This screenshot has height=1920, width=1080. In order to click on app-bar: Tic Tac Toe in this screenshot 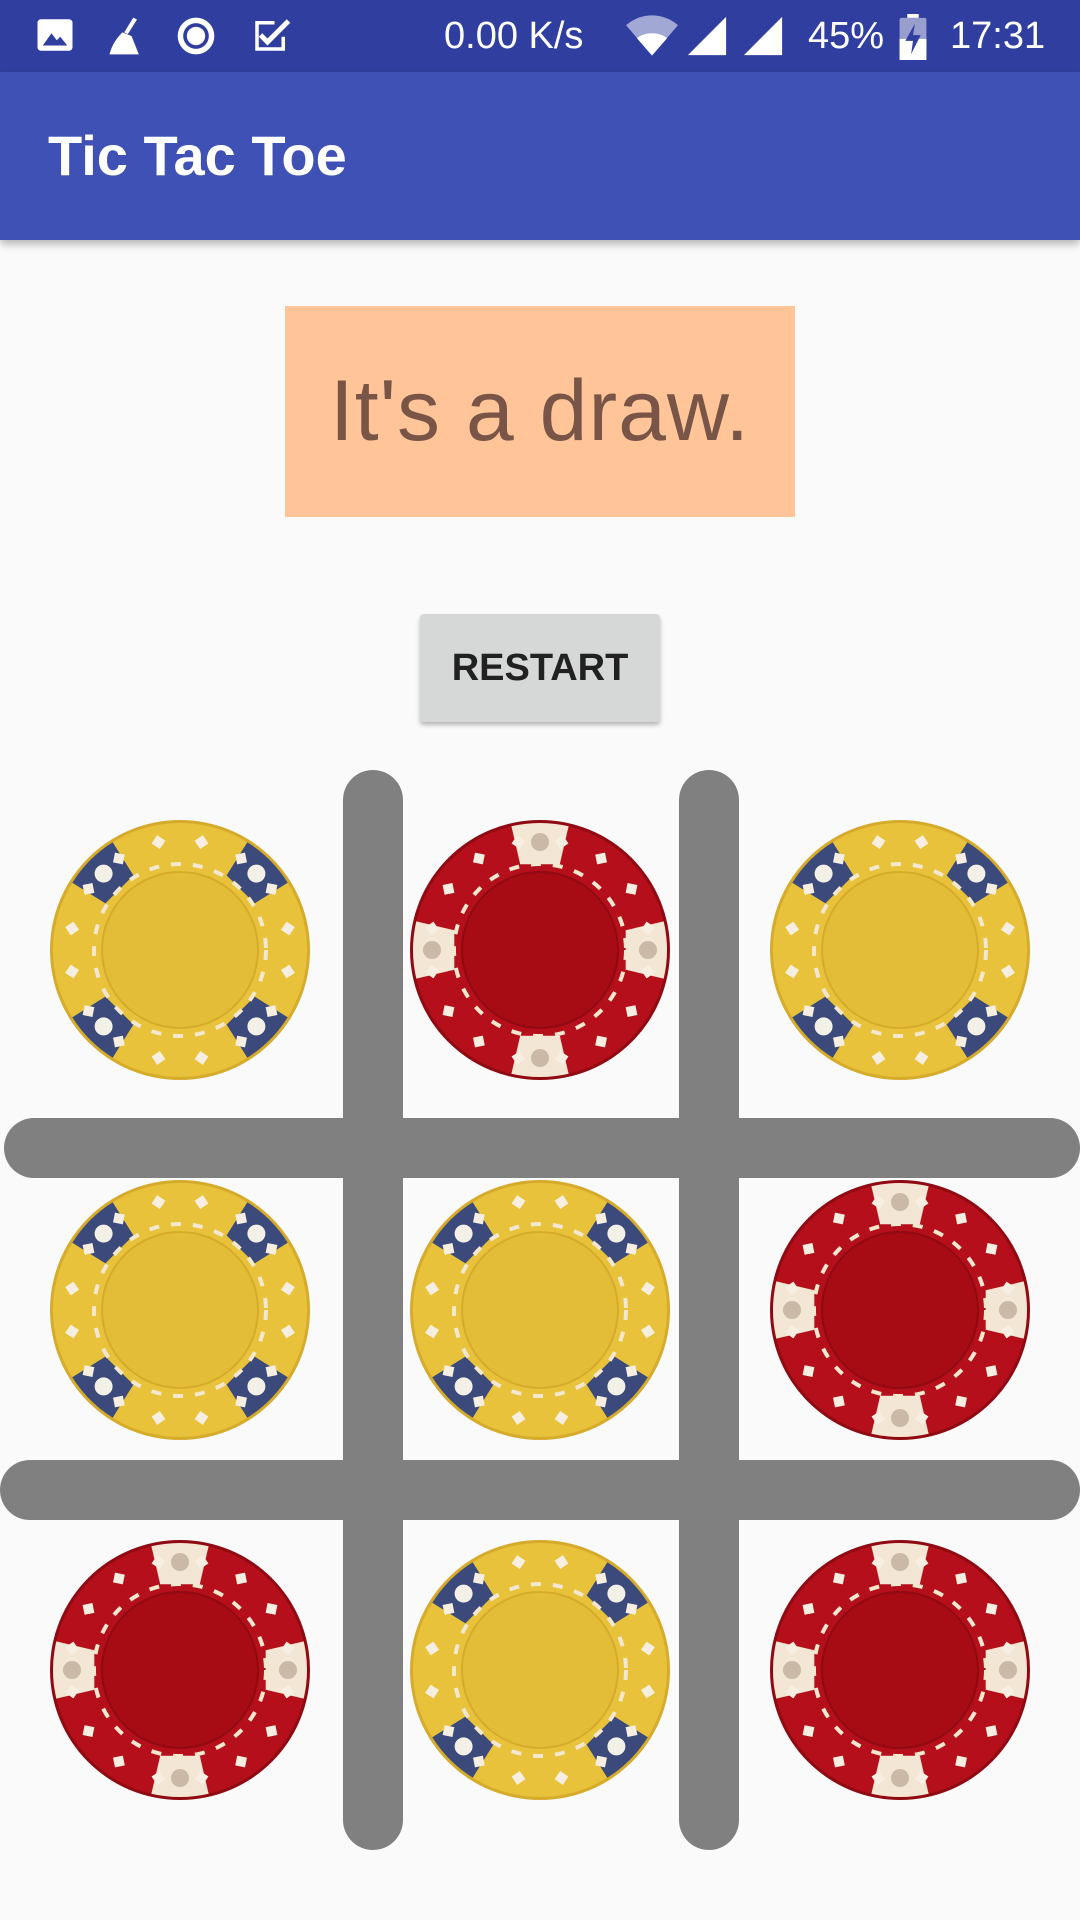, I will do `click(540, 156)`.